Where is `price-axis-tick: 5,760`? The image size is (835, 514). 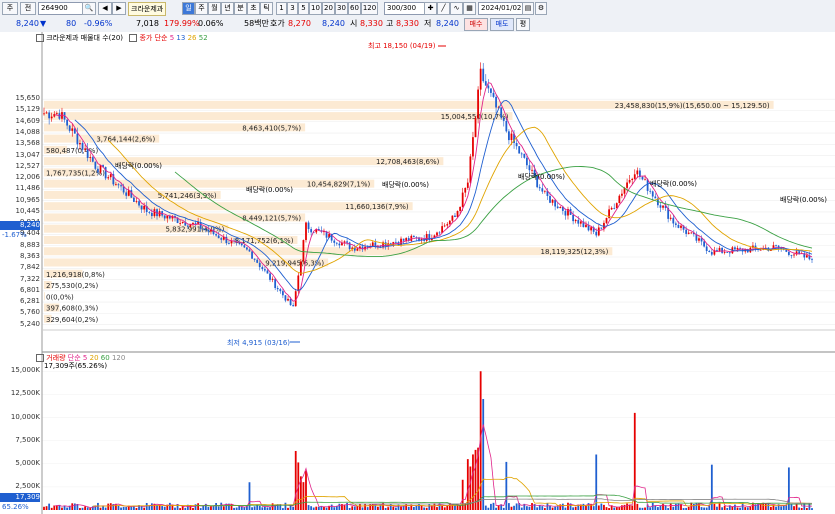 price-axis-tick: 5,760 is located at coordinates (29, 312).